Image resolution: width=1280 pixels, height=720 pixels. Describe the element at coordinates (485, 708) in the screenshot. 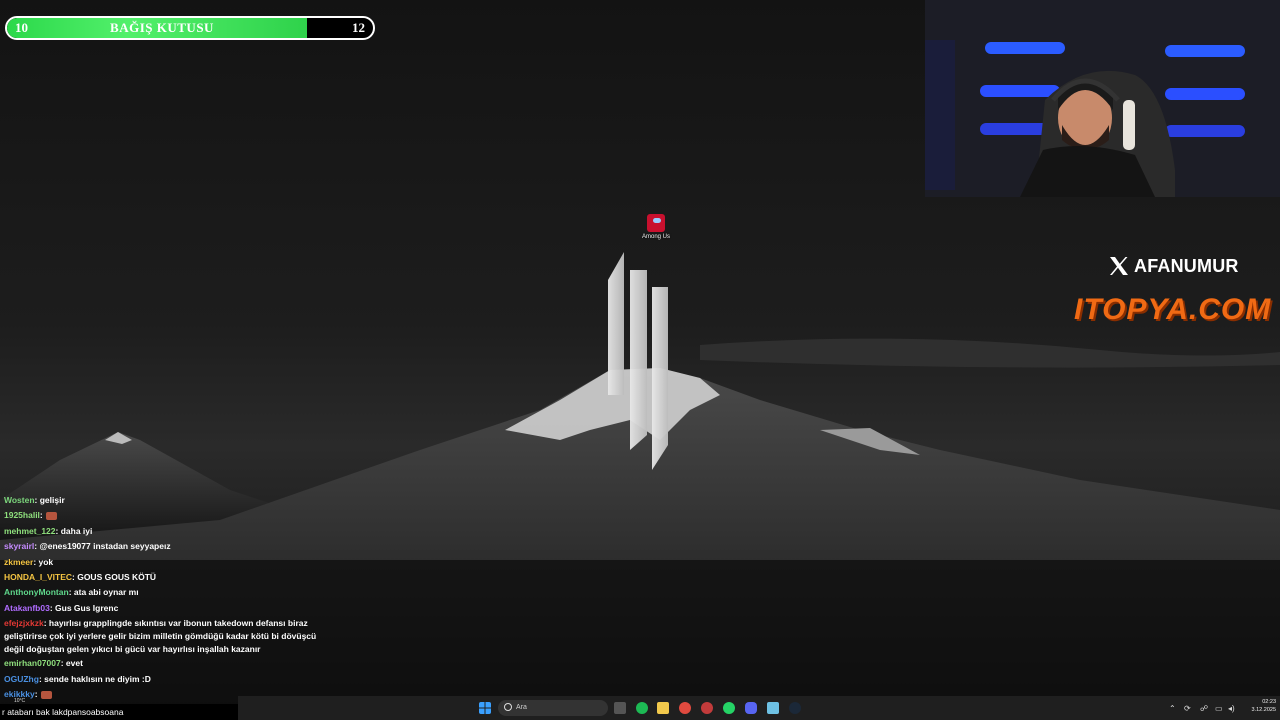

I see `start-button-icon` at that location.